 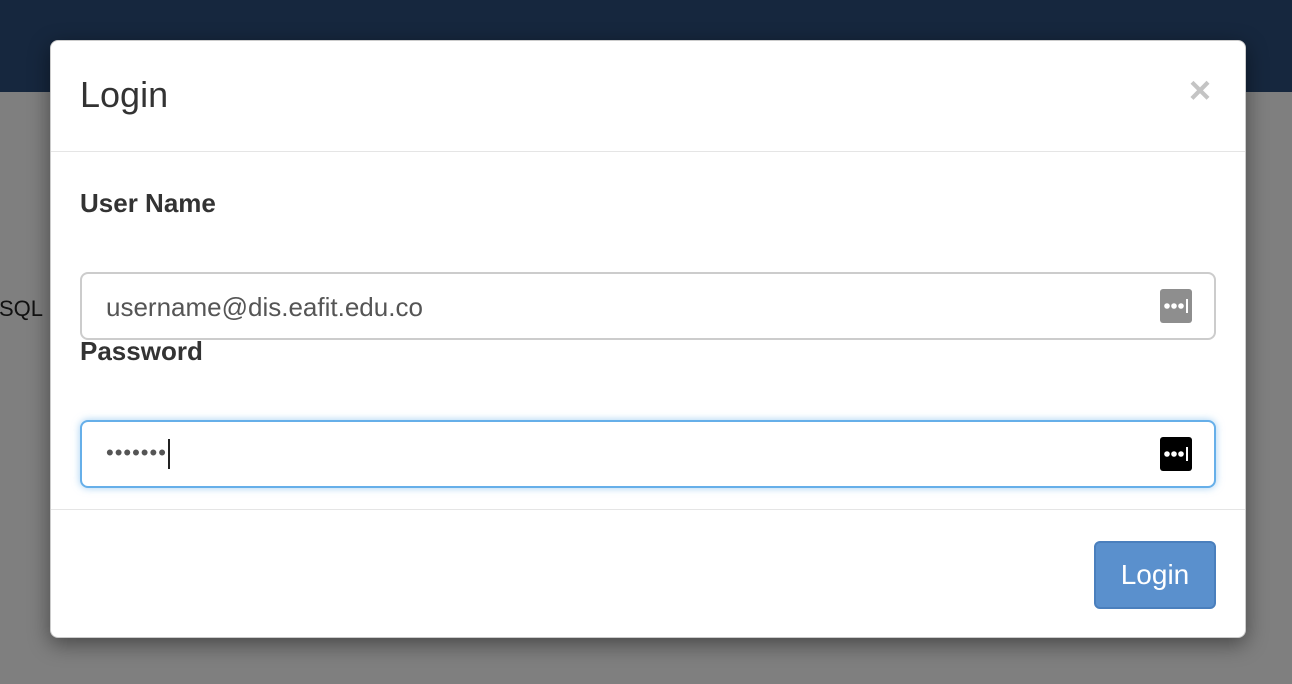 I want to click on password-label: Password, so click(x=141, y=351).